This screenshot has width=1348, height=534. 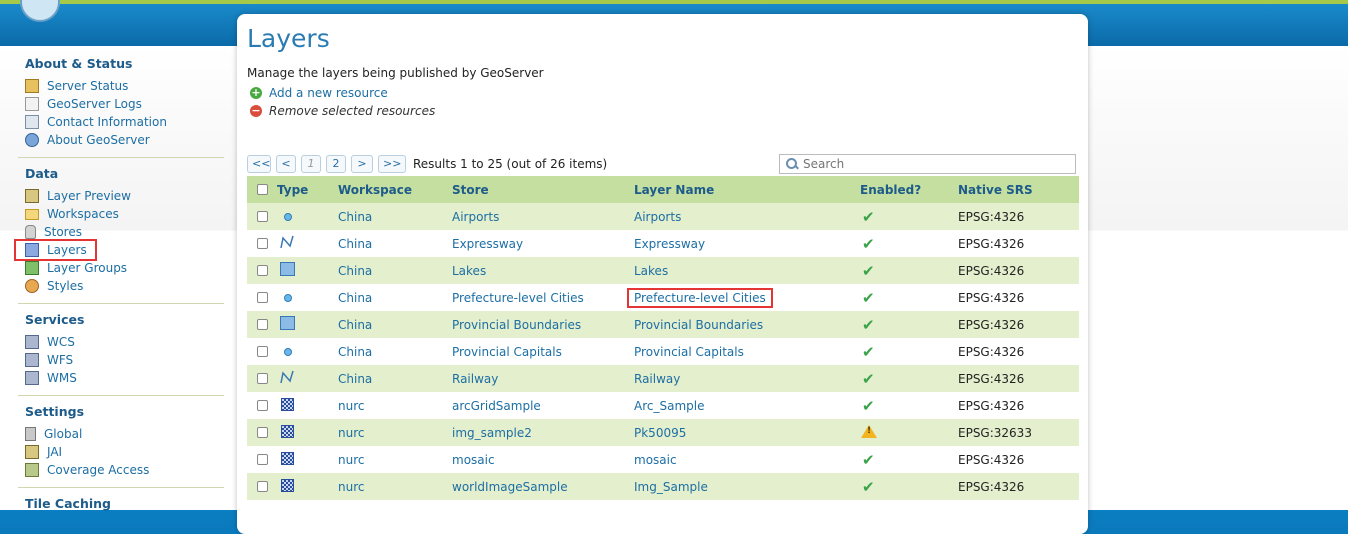 I want to click on layer-name-link: mosaic, so click(x=655, y=460).